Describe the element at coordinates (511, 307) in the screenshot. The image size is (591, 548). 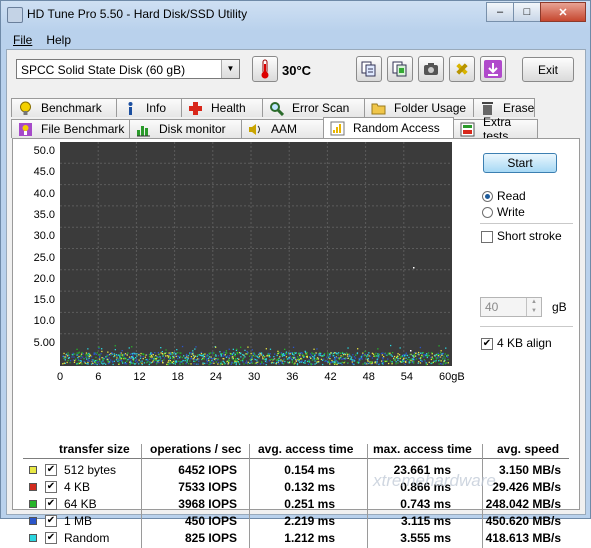
I see `short-stroke-spinner: 40 ▲ ▼` at that location.